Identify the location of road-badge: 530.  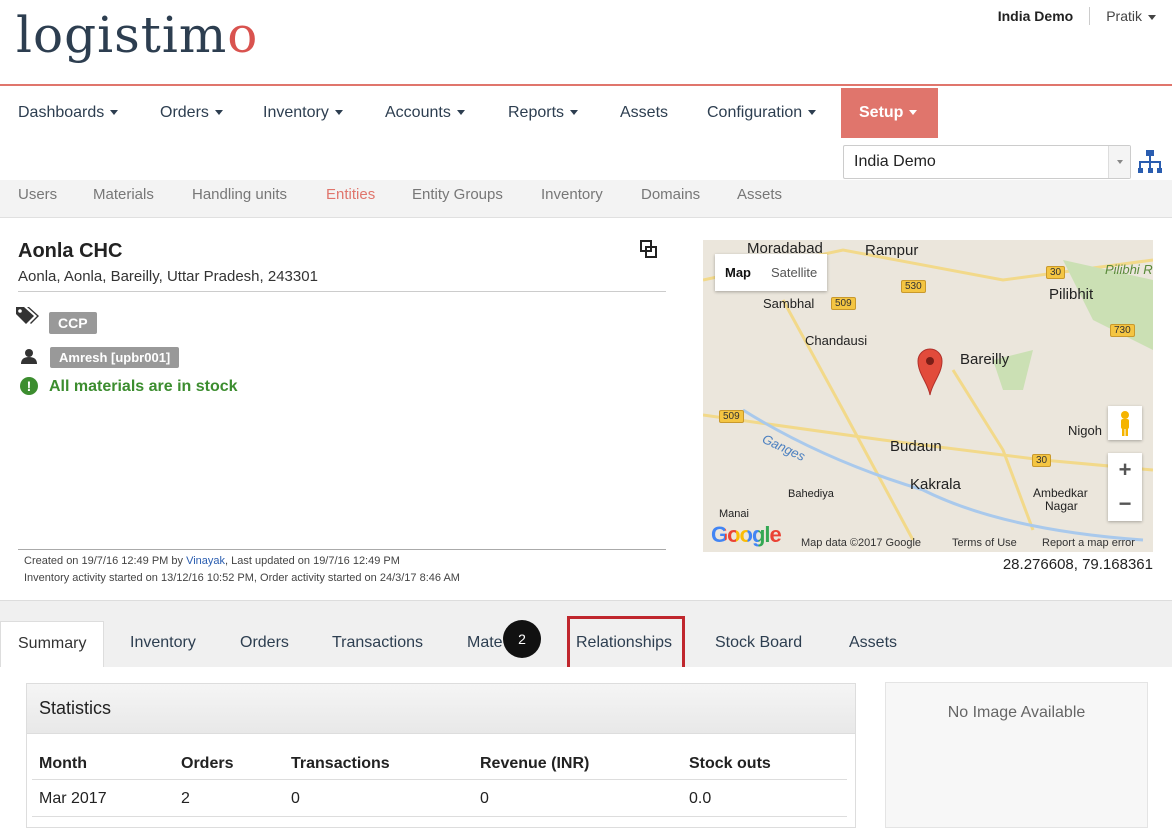
(913, 286).